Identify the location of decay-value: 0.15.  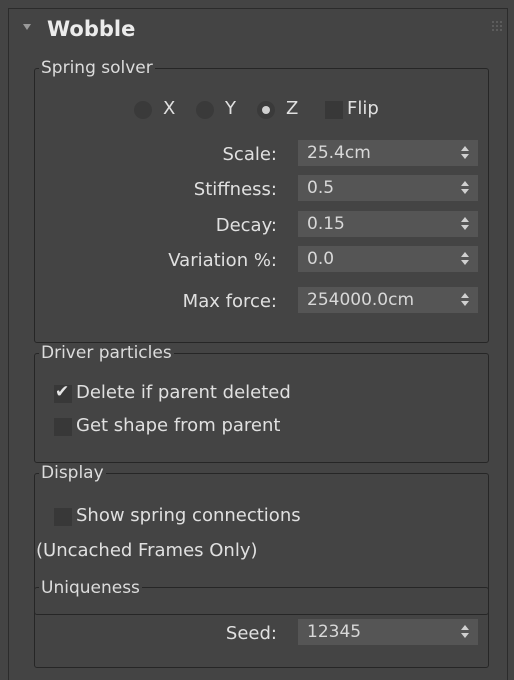
(326, 224).